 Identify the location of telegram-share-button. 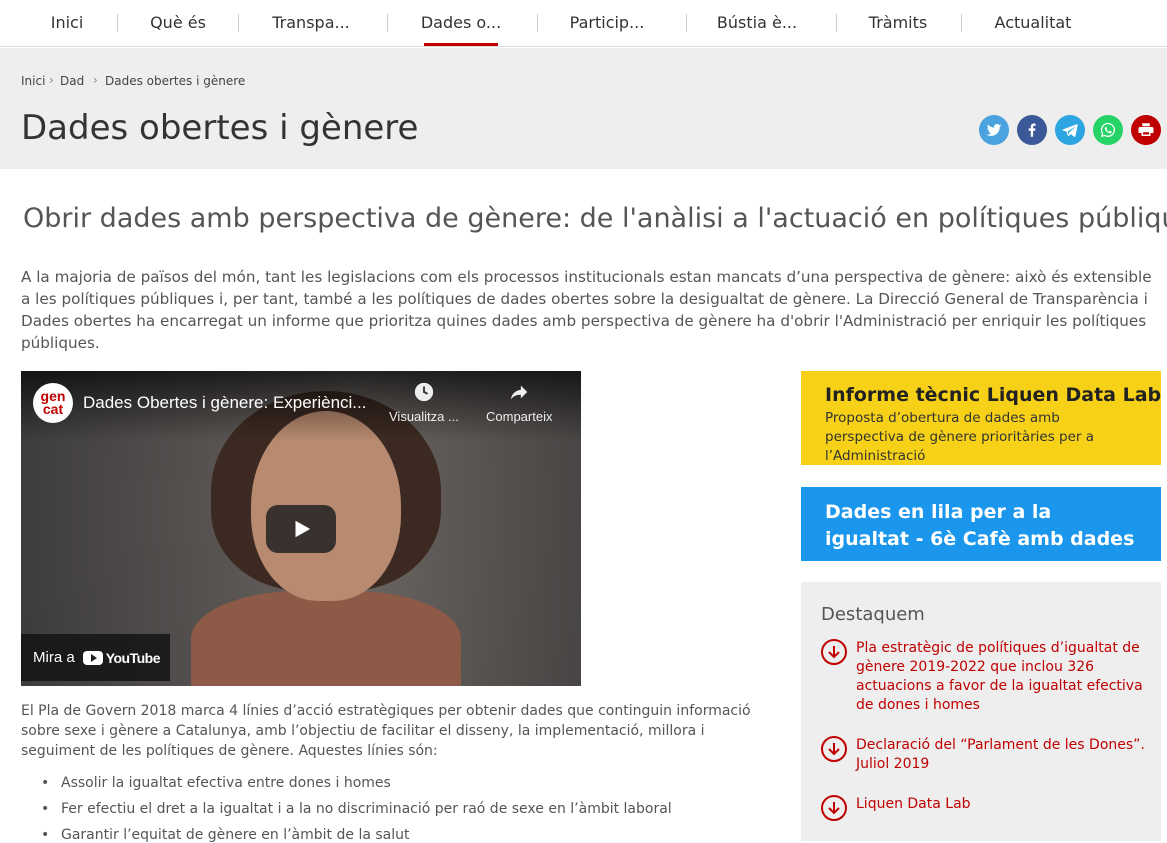
(1070, 130).